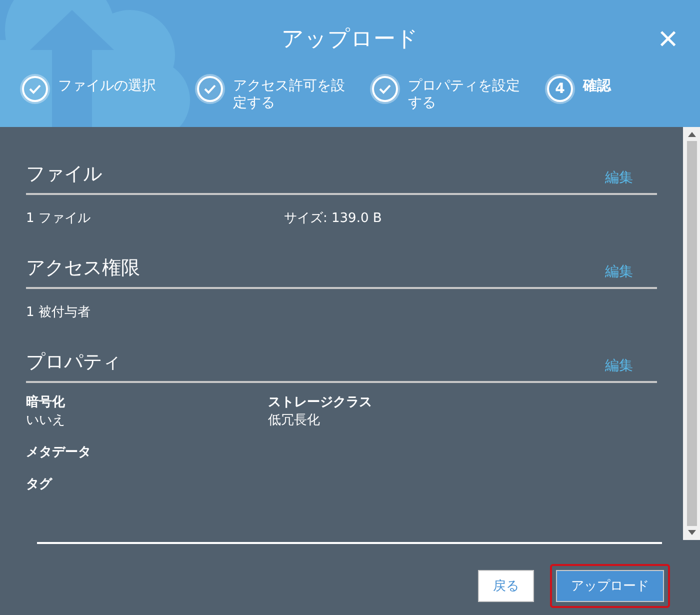  I want to click on back-button: 戻る, so click(506, 586).